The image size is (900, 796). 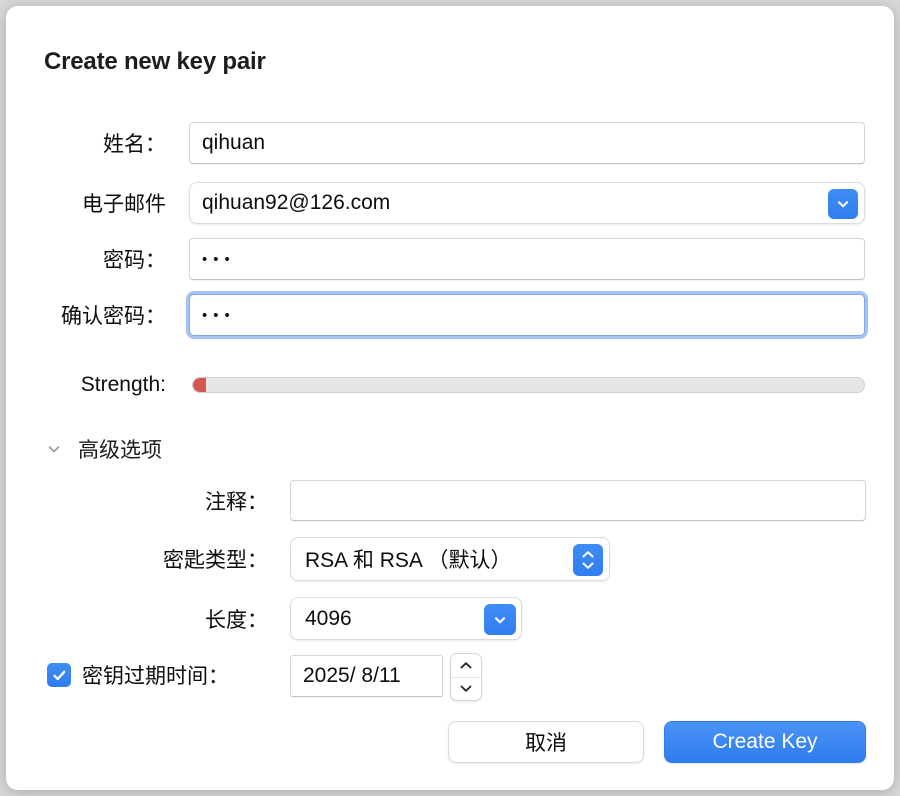 What do you see at coordinates (155, 676) in the screenshot?
I see `expiry-label: 密钥过期时间：` at bounding box center [155, 676].